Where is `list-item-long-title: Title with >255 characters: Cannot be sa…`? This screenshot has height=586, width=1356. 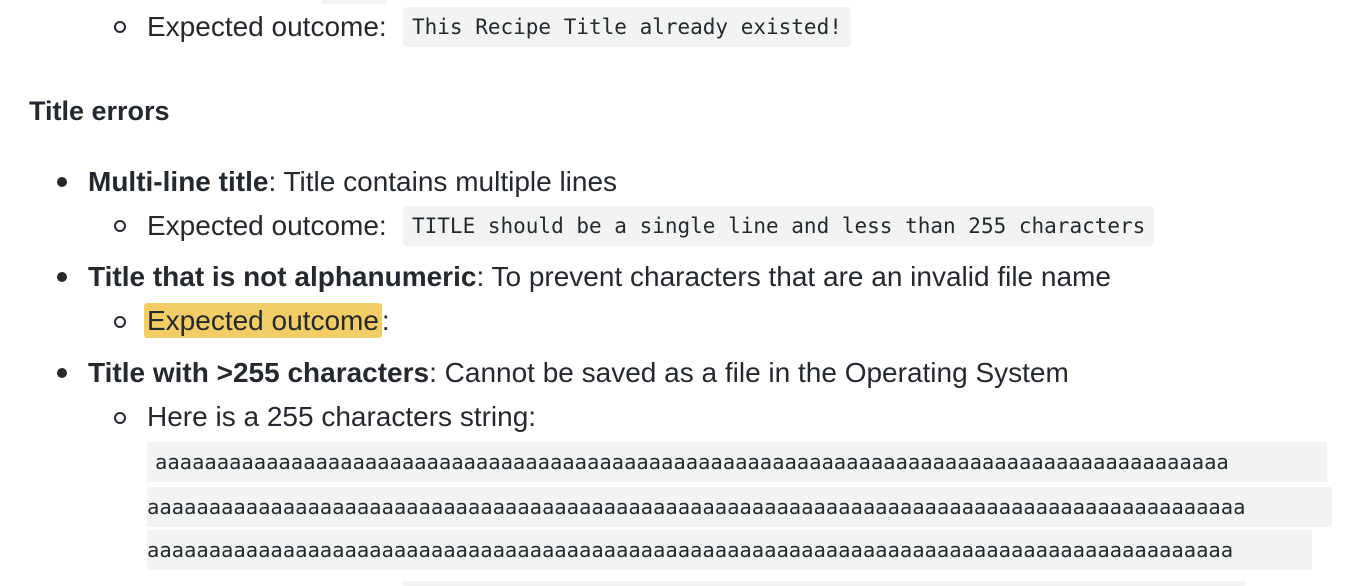
list-item-long-title: Title with >255 characters: Cannot be sa… is located at coordinates (578, 373).